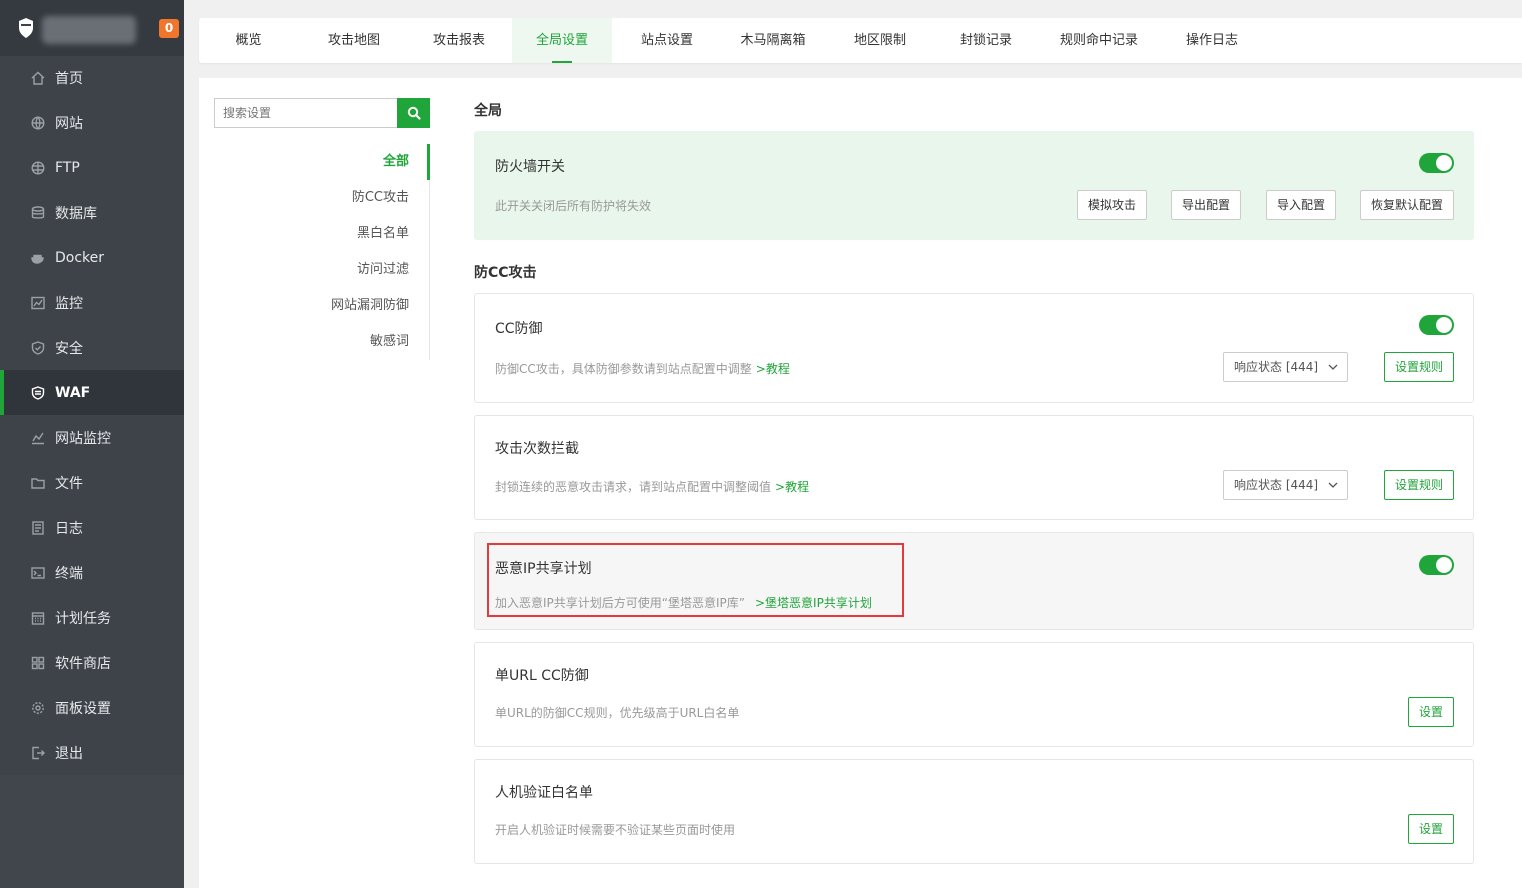  I want to click on sidebar-item-label: 软件商店, so click(83, 663).